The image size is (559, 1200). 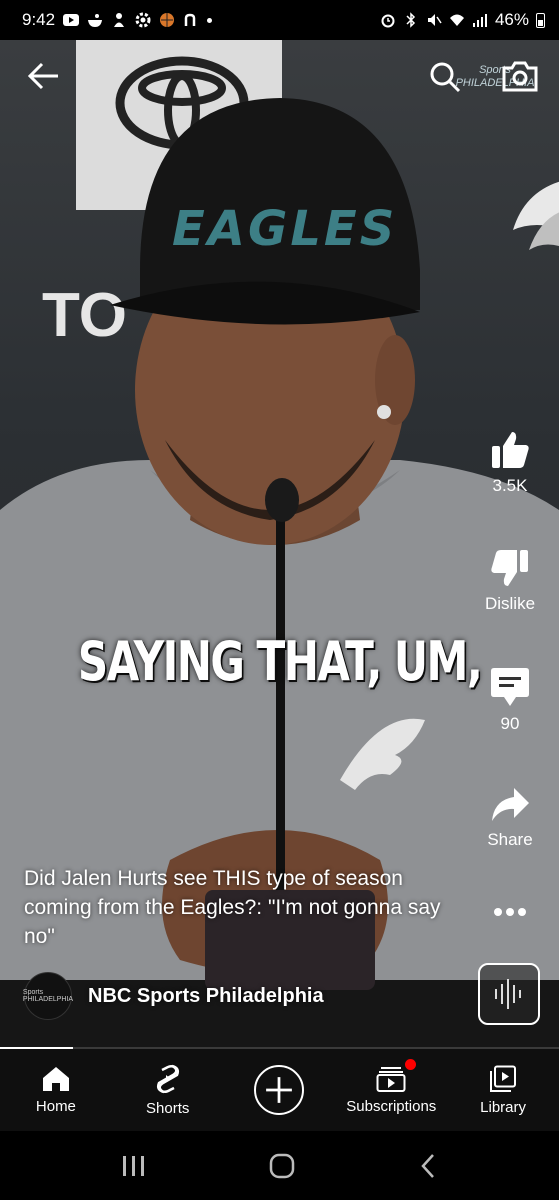 I want to click on shorts-icon, so click(x=167, y=1078).